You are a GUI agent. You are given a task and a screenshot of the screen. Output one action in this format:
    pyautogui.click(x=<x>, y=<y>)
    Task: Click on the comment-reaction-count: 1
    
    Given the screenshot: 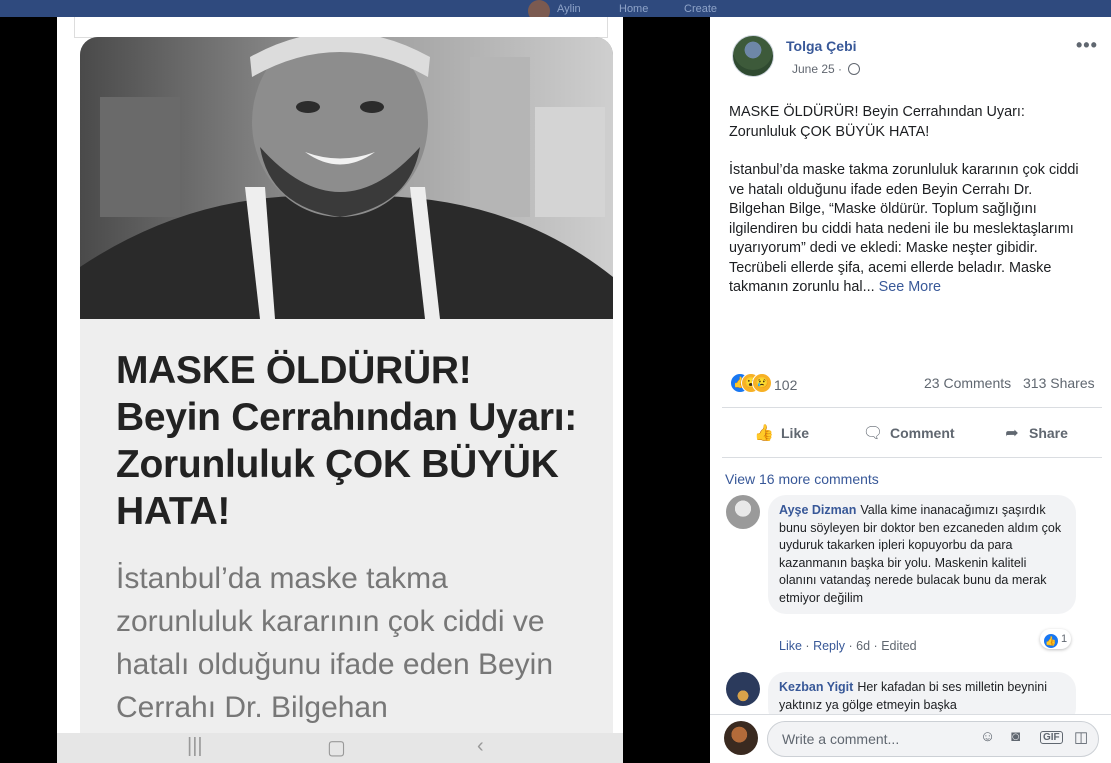 What is the action you would take?
    pyautogui.click(x=1064, y=639)
    